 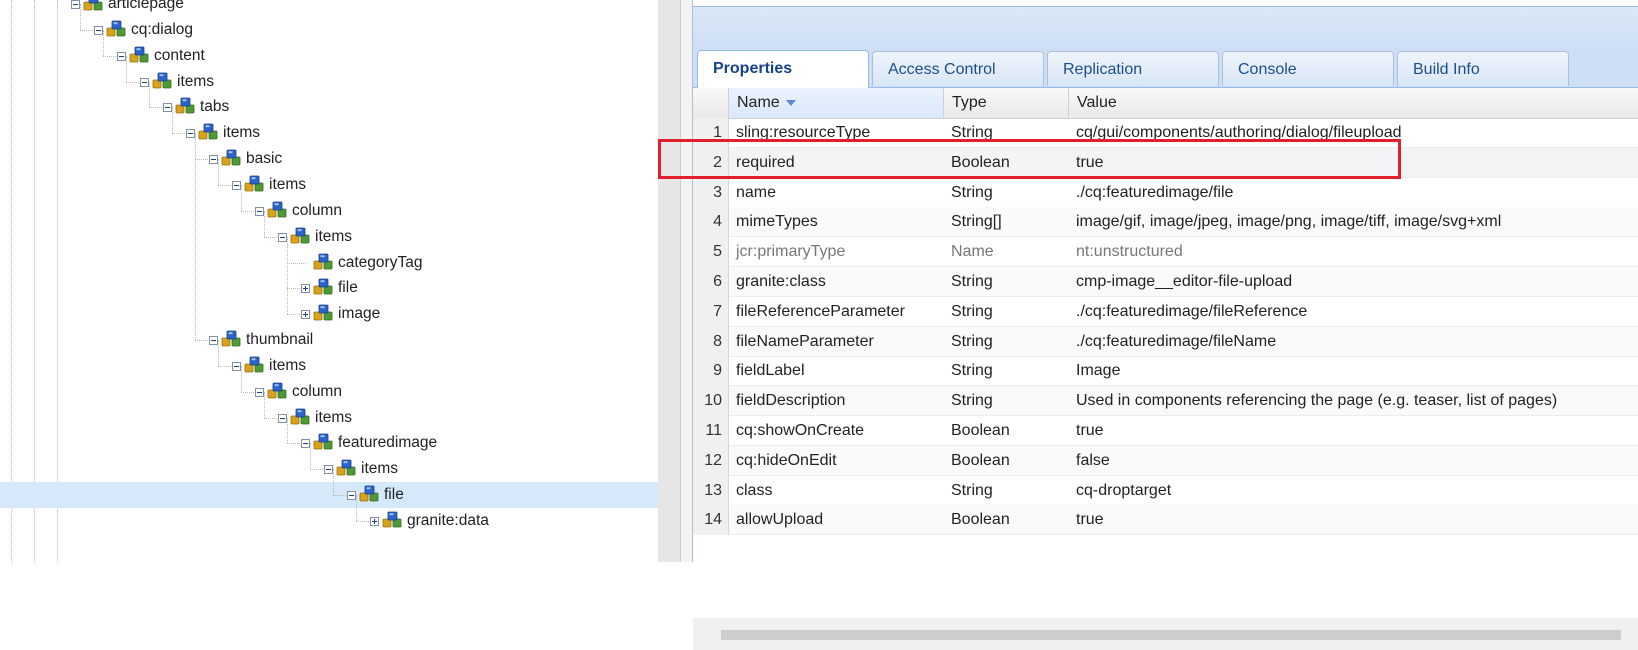 What do you see at coordinates (1308, 68) in the screenshot?
I see `tab-console: Console` at bounding box center [1308, 68].